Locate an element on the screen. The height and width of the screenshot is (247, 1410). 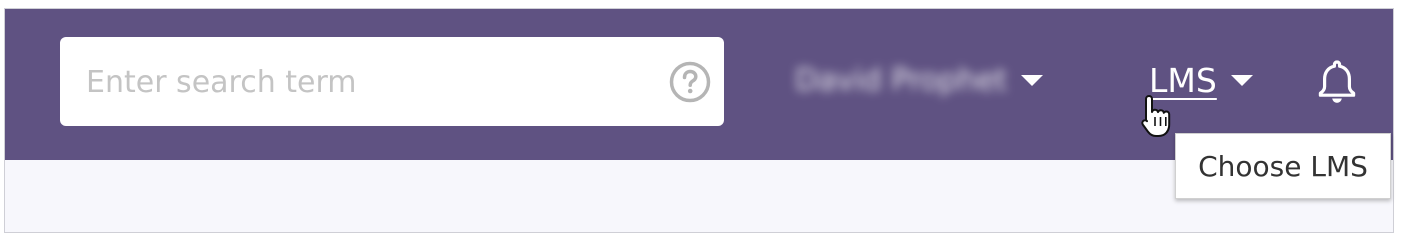
lms-menu-tooltip: Choose LMS is located at coordinates (1283, 166).